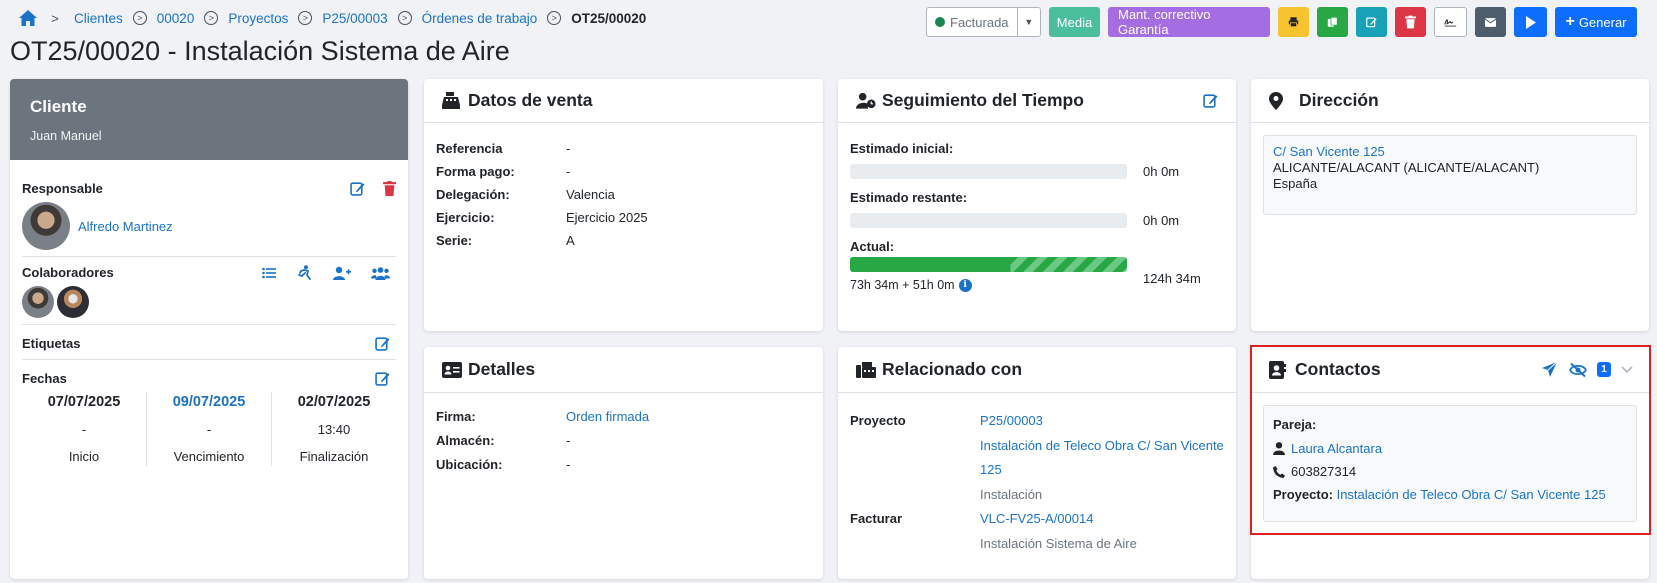  Describe the element at coordinates (380, 273) in the screenshot. I see `users-group-icon` at that location.